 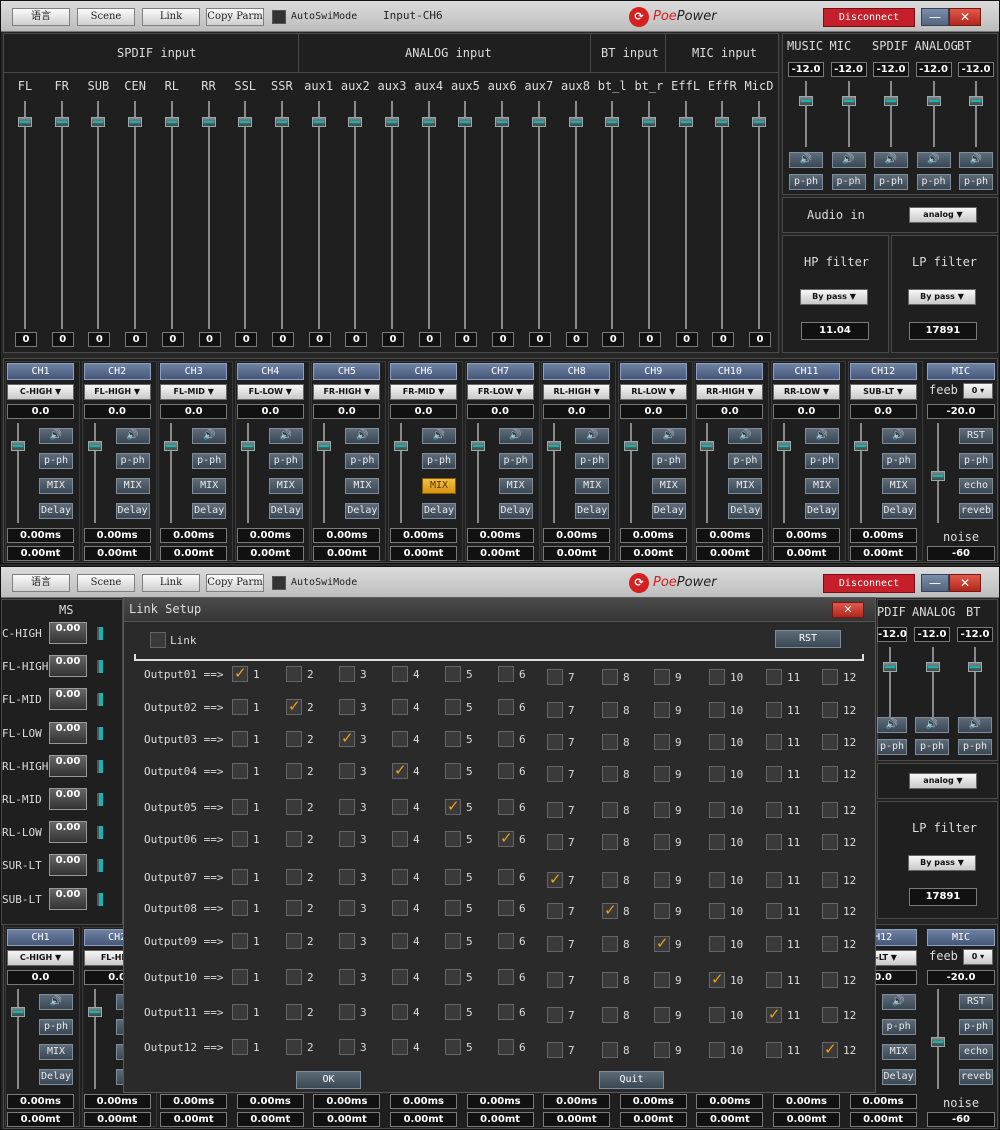 I want to click on output-mode-select: FR-MID ▼, so click(x=423, y=392).